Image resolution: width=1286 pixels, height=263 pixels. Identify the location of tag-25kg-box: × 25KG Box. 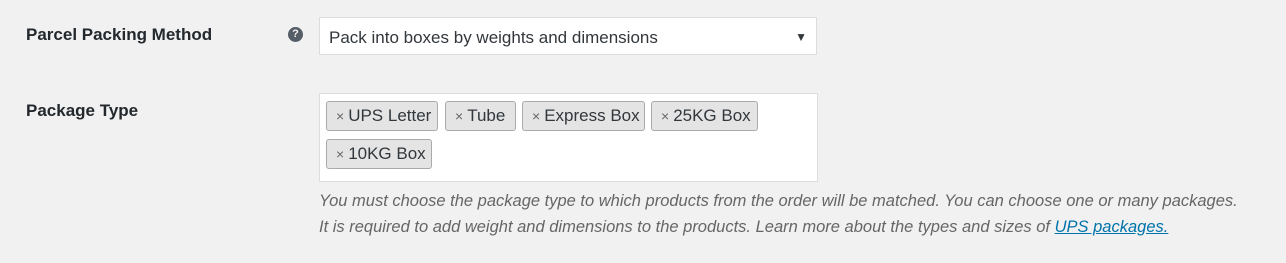
(704, 116).